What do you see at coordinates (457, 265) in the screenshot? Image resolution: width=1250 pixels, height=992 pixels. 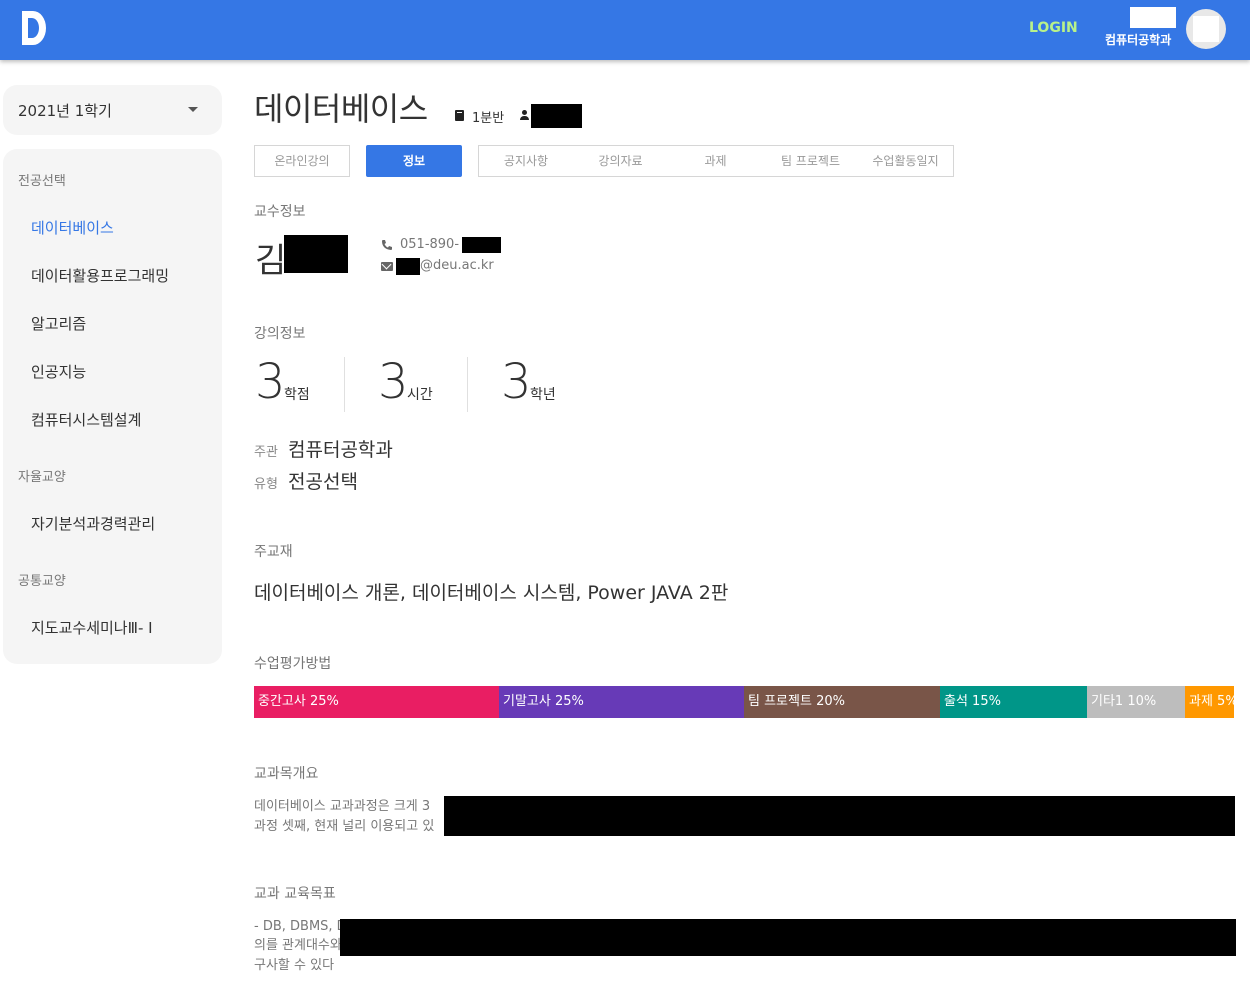 I see `professor-email: @deu.ac.kr` at bounding box center [457, 265].